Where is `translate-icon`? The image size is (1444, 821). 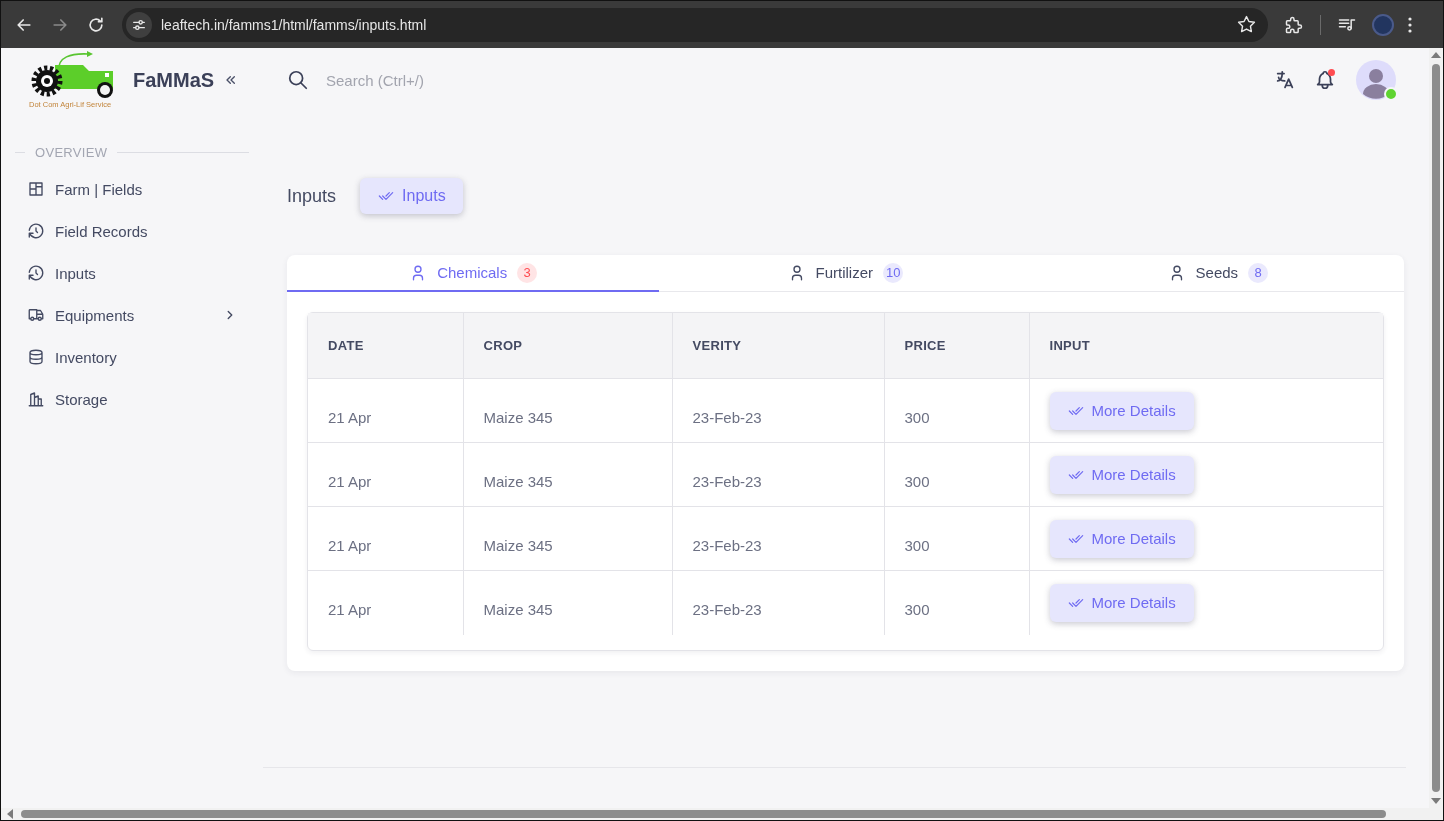
translate-icon is located at coordinates (1285, 80).